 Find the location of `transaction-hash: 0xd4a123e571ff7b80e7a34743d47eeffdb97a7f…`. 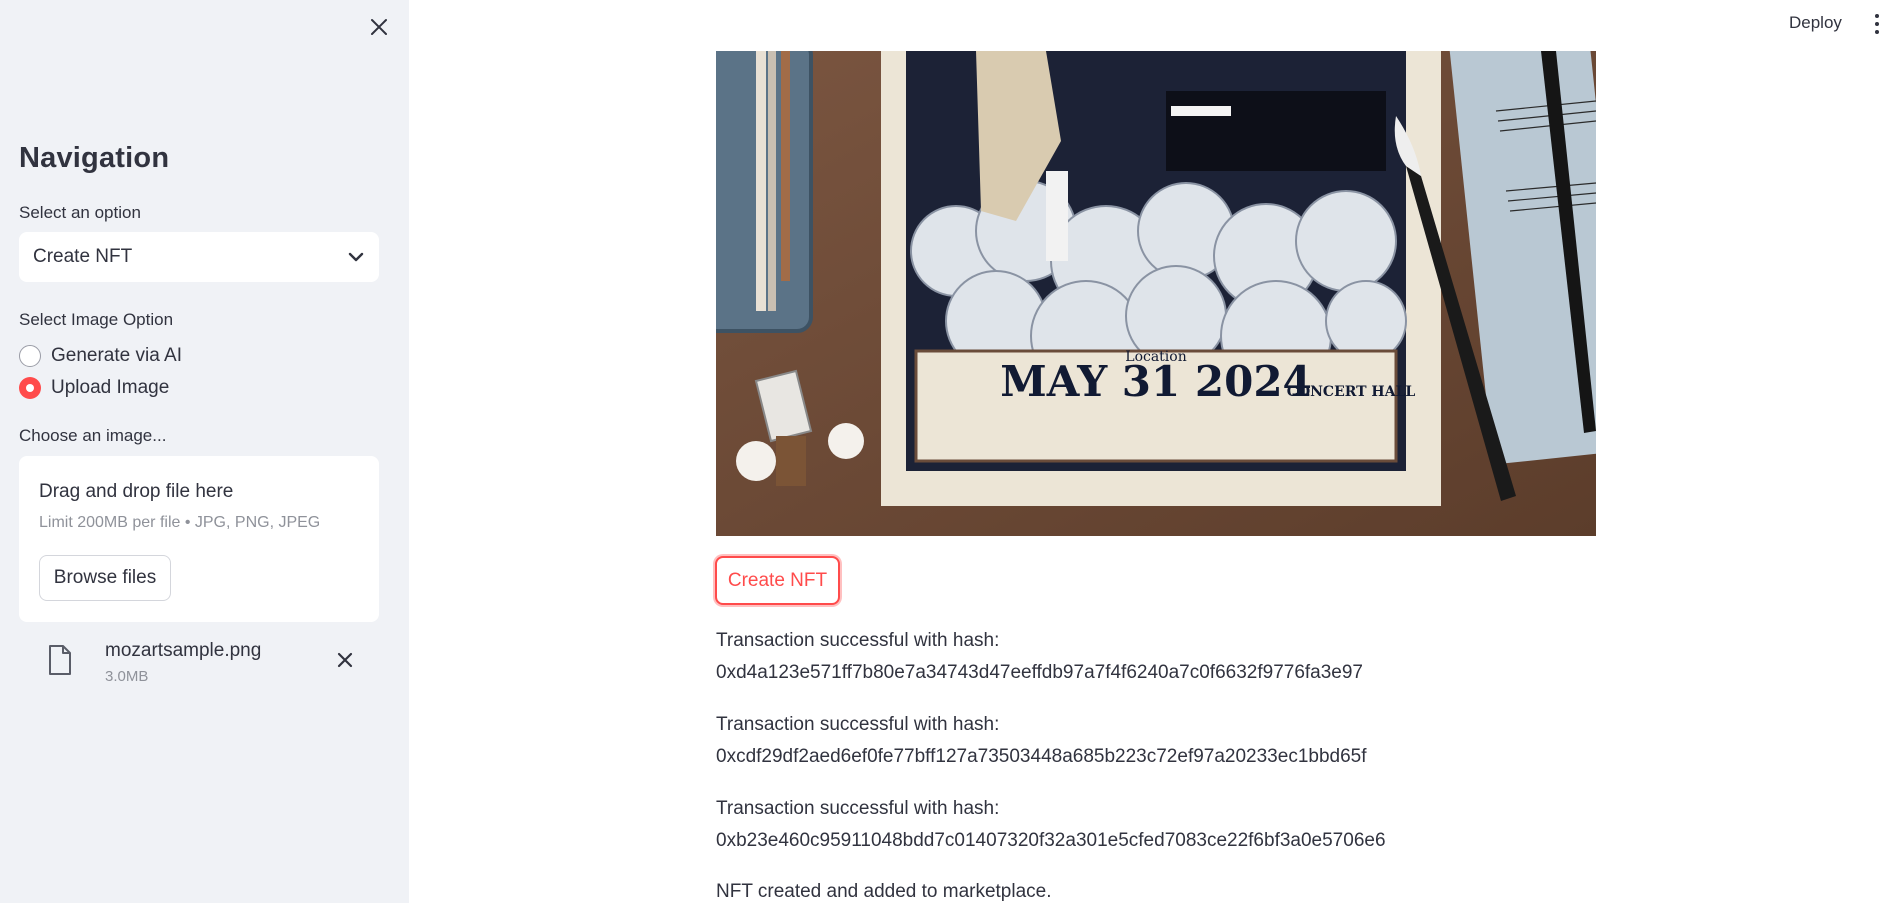

transaction-hash: 0xd4a123e571ff7b80e7a34743d47eeffdb97a7f… is located at coordinates (1040, 672).